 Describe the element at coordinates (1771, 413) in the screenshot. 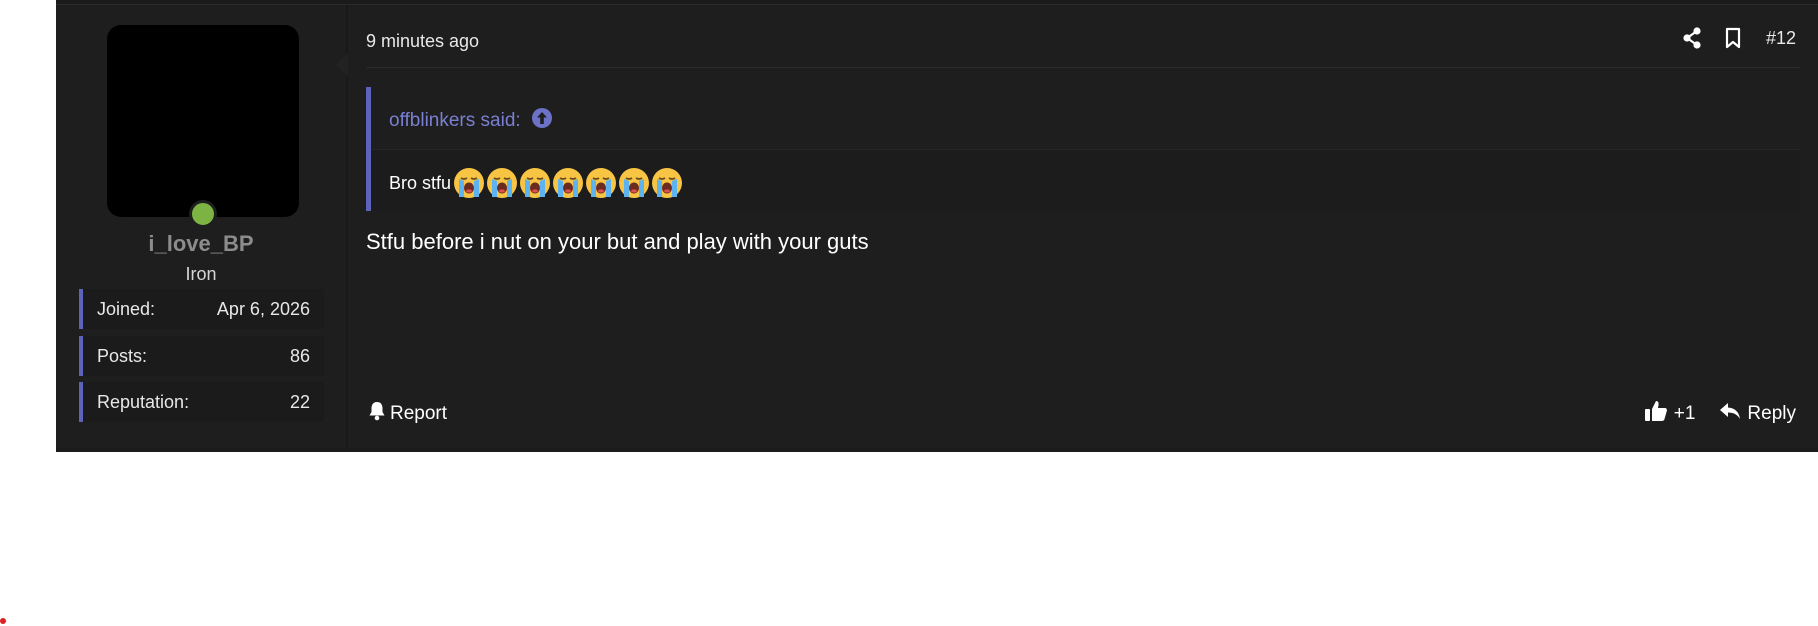

I see `reply-label: Reply` at that location.